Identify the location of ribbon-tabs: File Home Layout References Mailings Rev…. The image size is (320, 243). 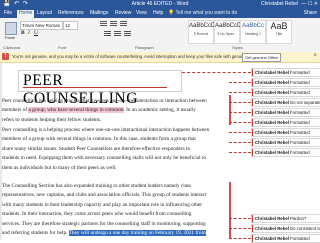
(160, 13).